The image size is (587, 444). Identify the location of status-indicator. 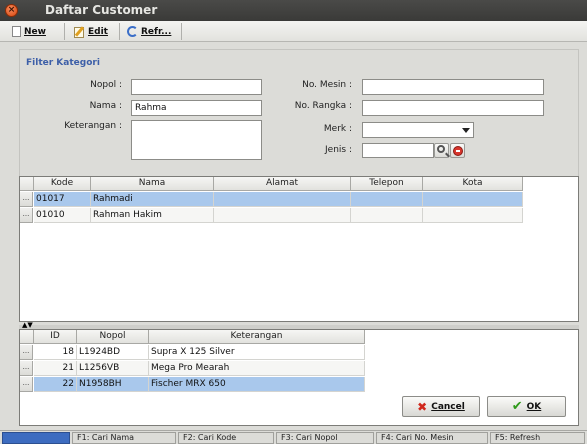
(36, 438).